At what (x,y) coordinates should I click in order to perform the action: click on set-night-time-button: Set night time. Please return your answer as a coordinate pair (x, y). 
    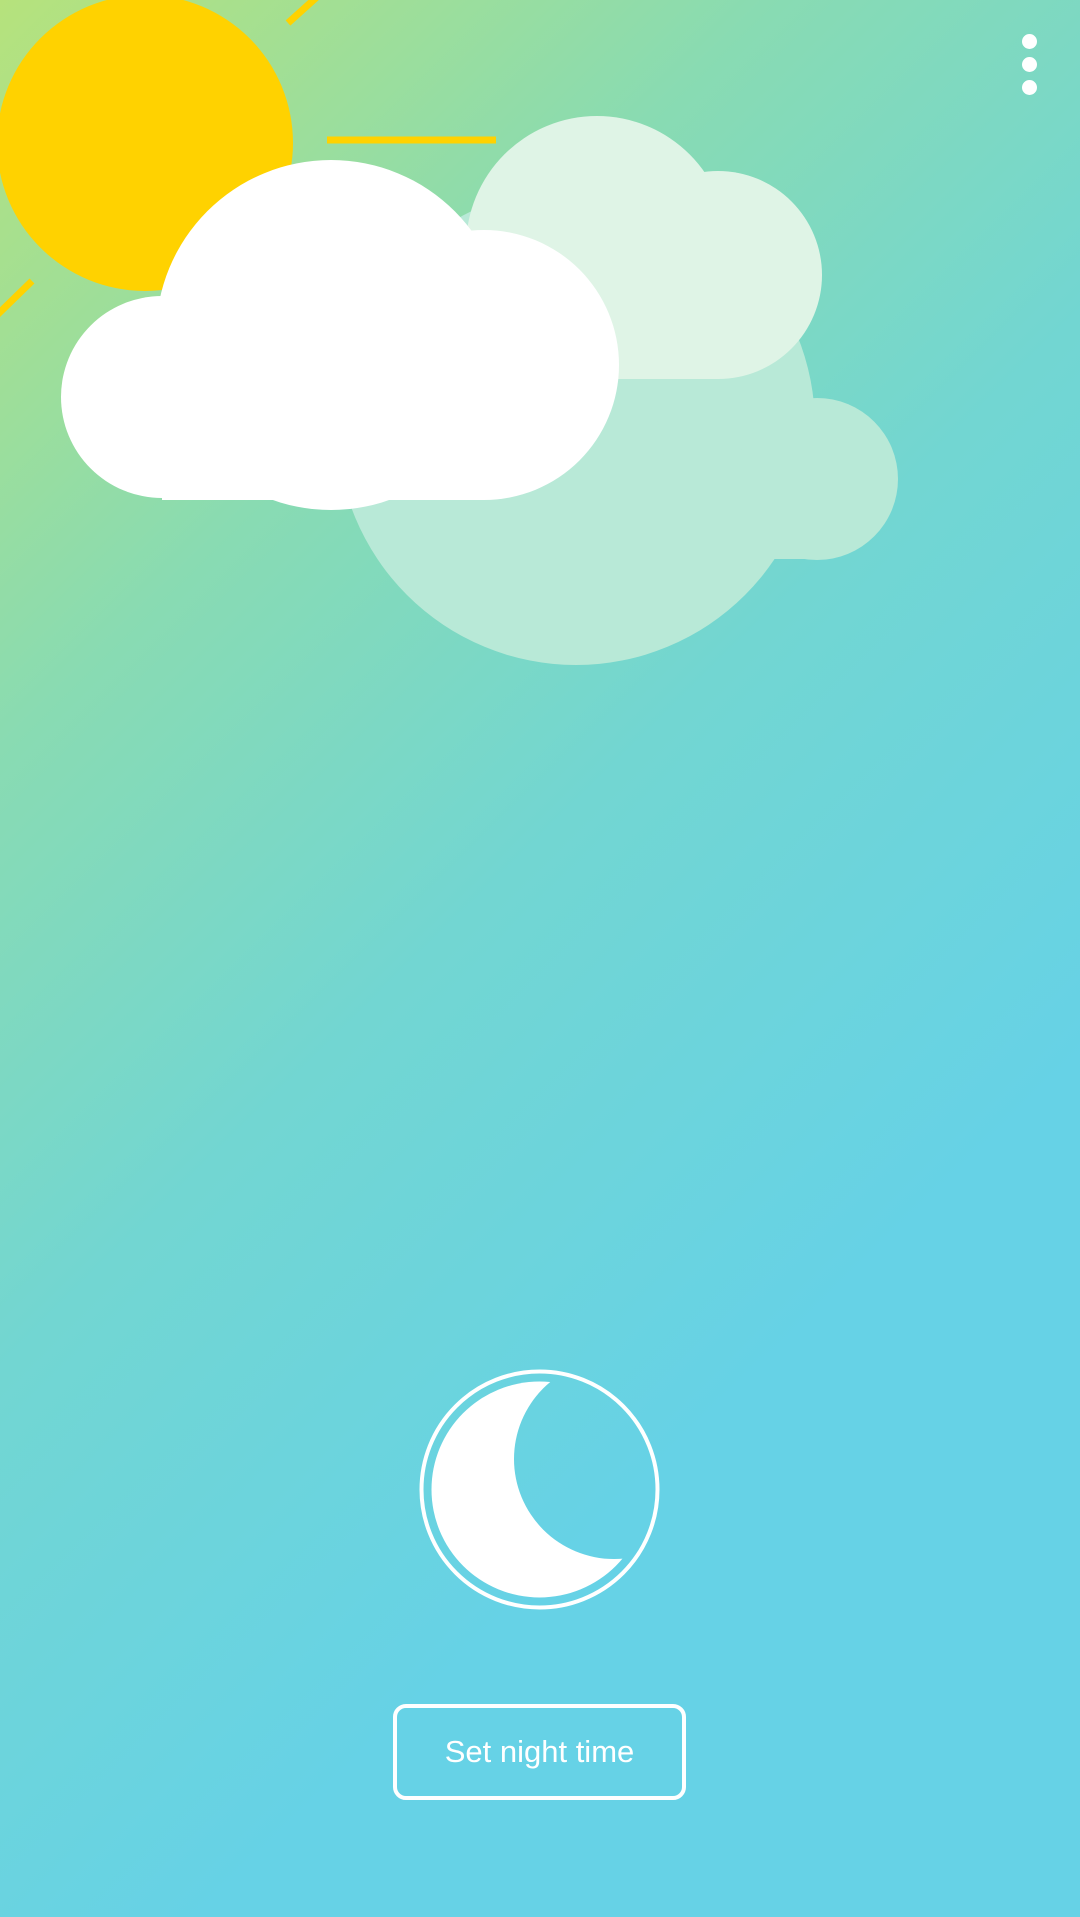
    Looking at the image, I should click on (539, 1752).